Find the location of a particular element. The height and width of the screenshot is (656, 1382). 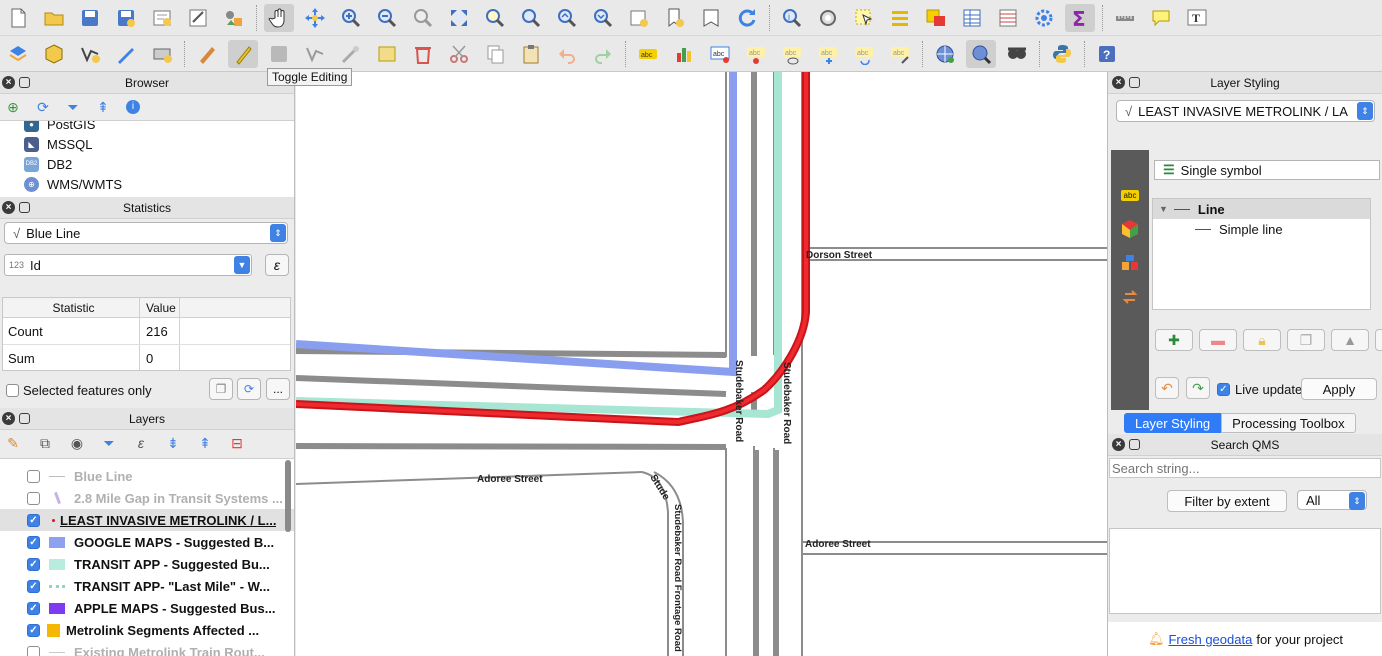

paste-features-icon is located at coordinates (531, 54).